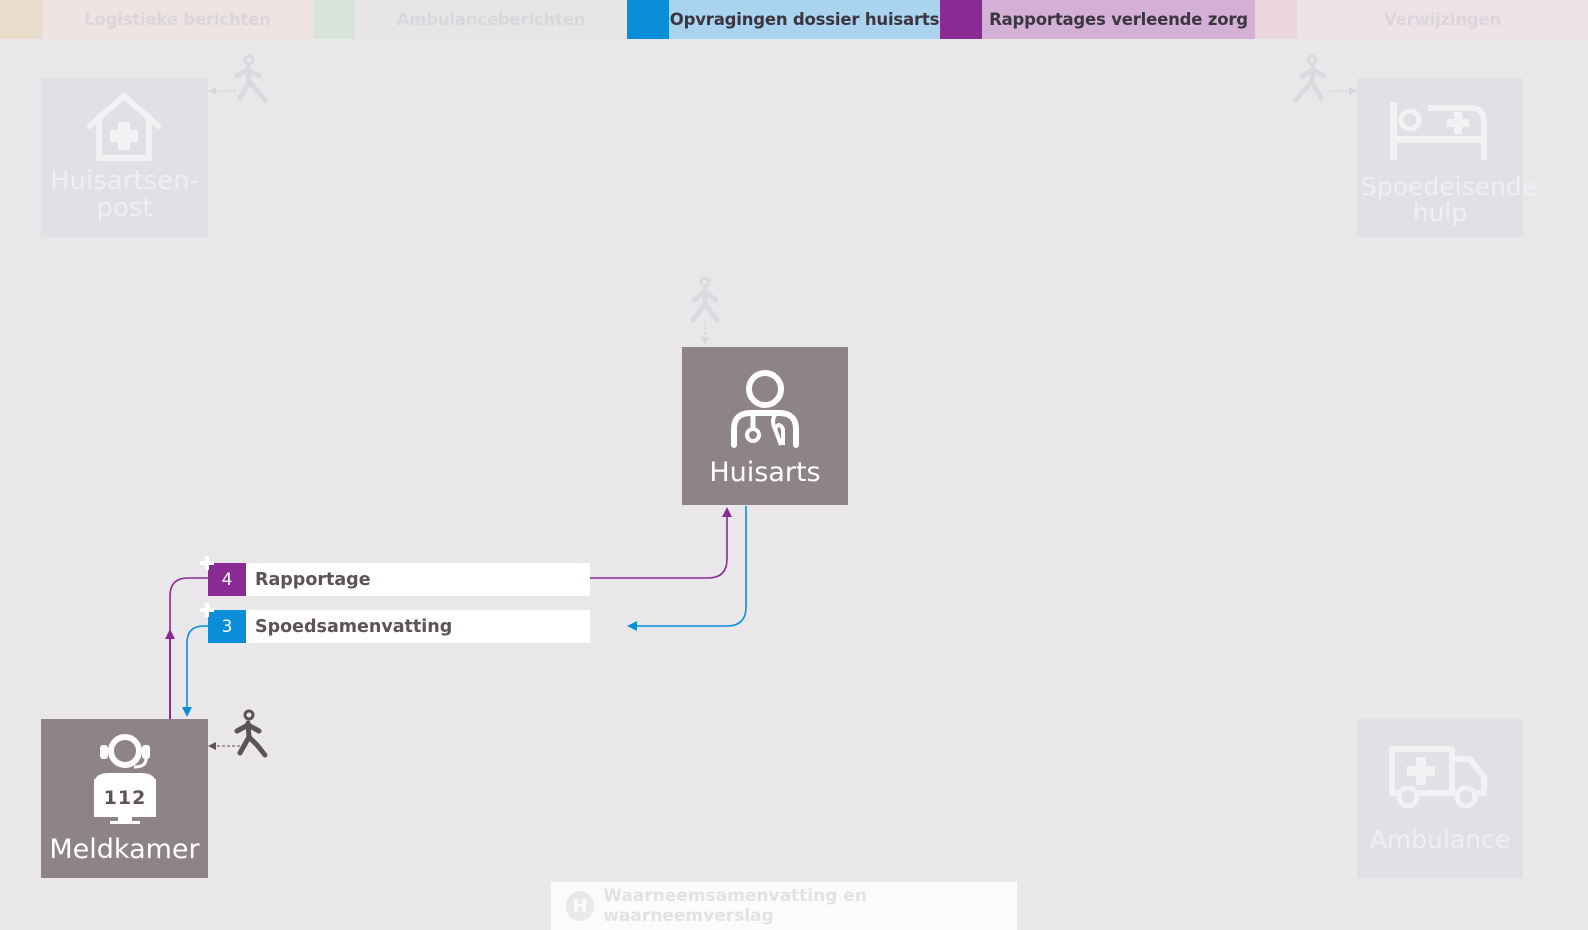 This screenshot has width=1588, height=930. I want to click on node-huisartsenpost: Huisartsen-post, so click(124, 157).